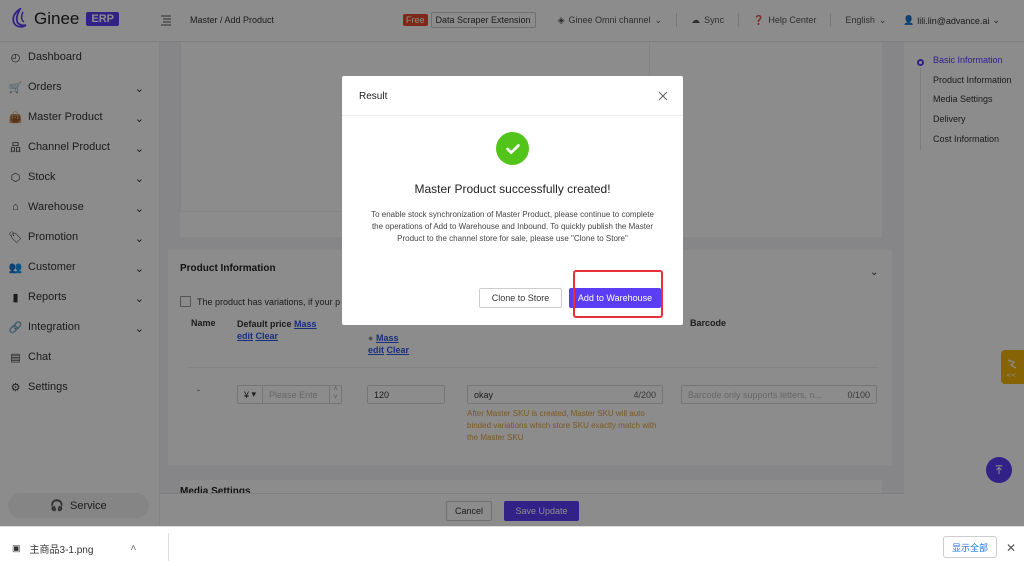  I want to click on download-bar: ▣ 主商品3-1.png ˄ 显示全部 ✕, so click(512, 546).